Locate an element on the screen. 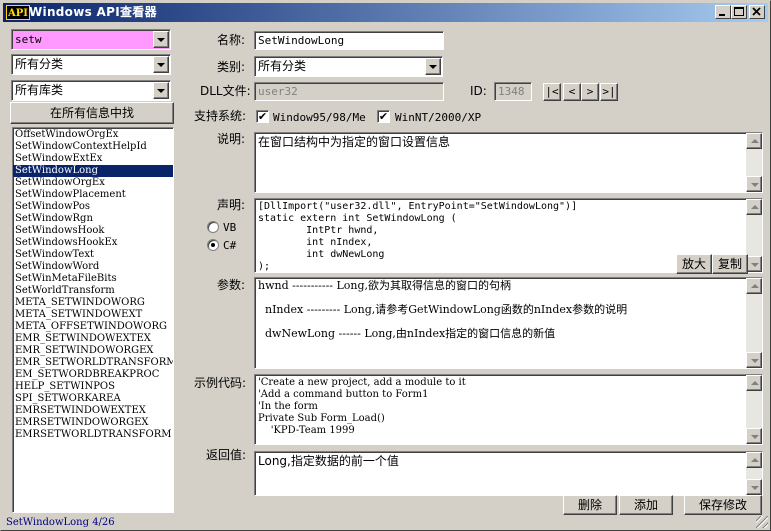 This screenshot has height=531, width=771. search-input: setw is located at coordinates (28, 39).